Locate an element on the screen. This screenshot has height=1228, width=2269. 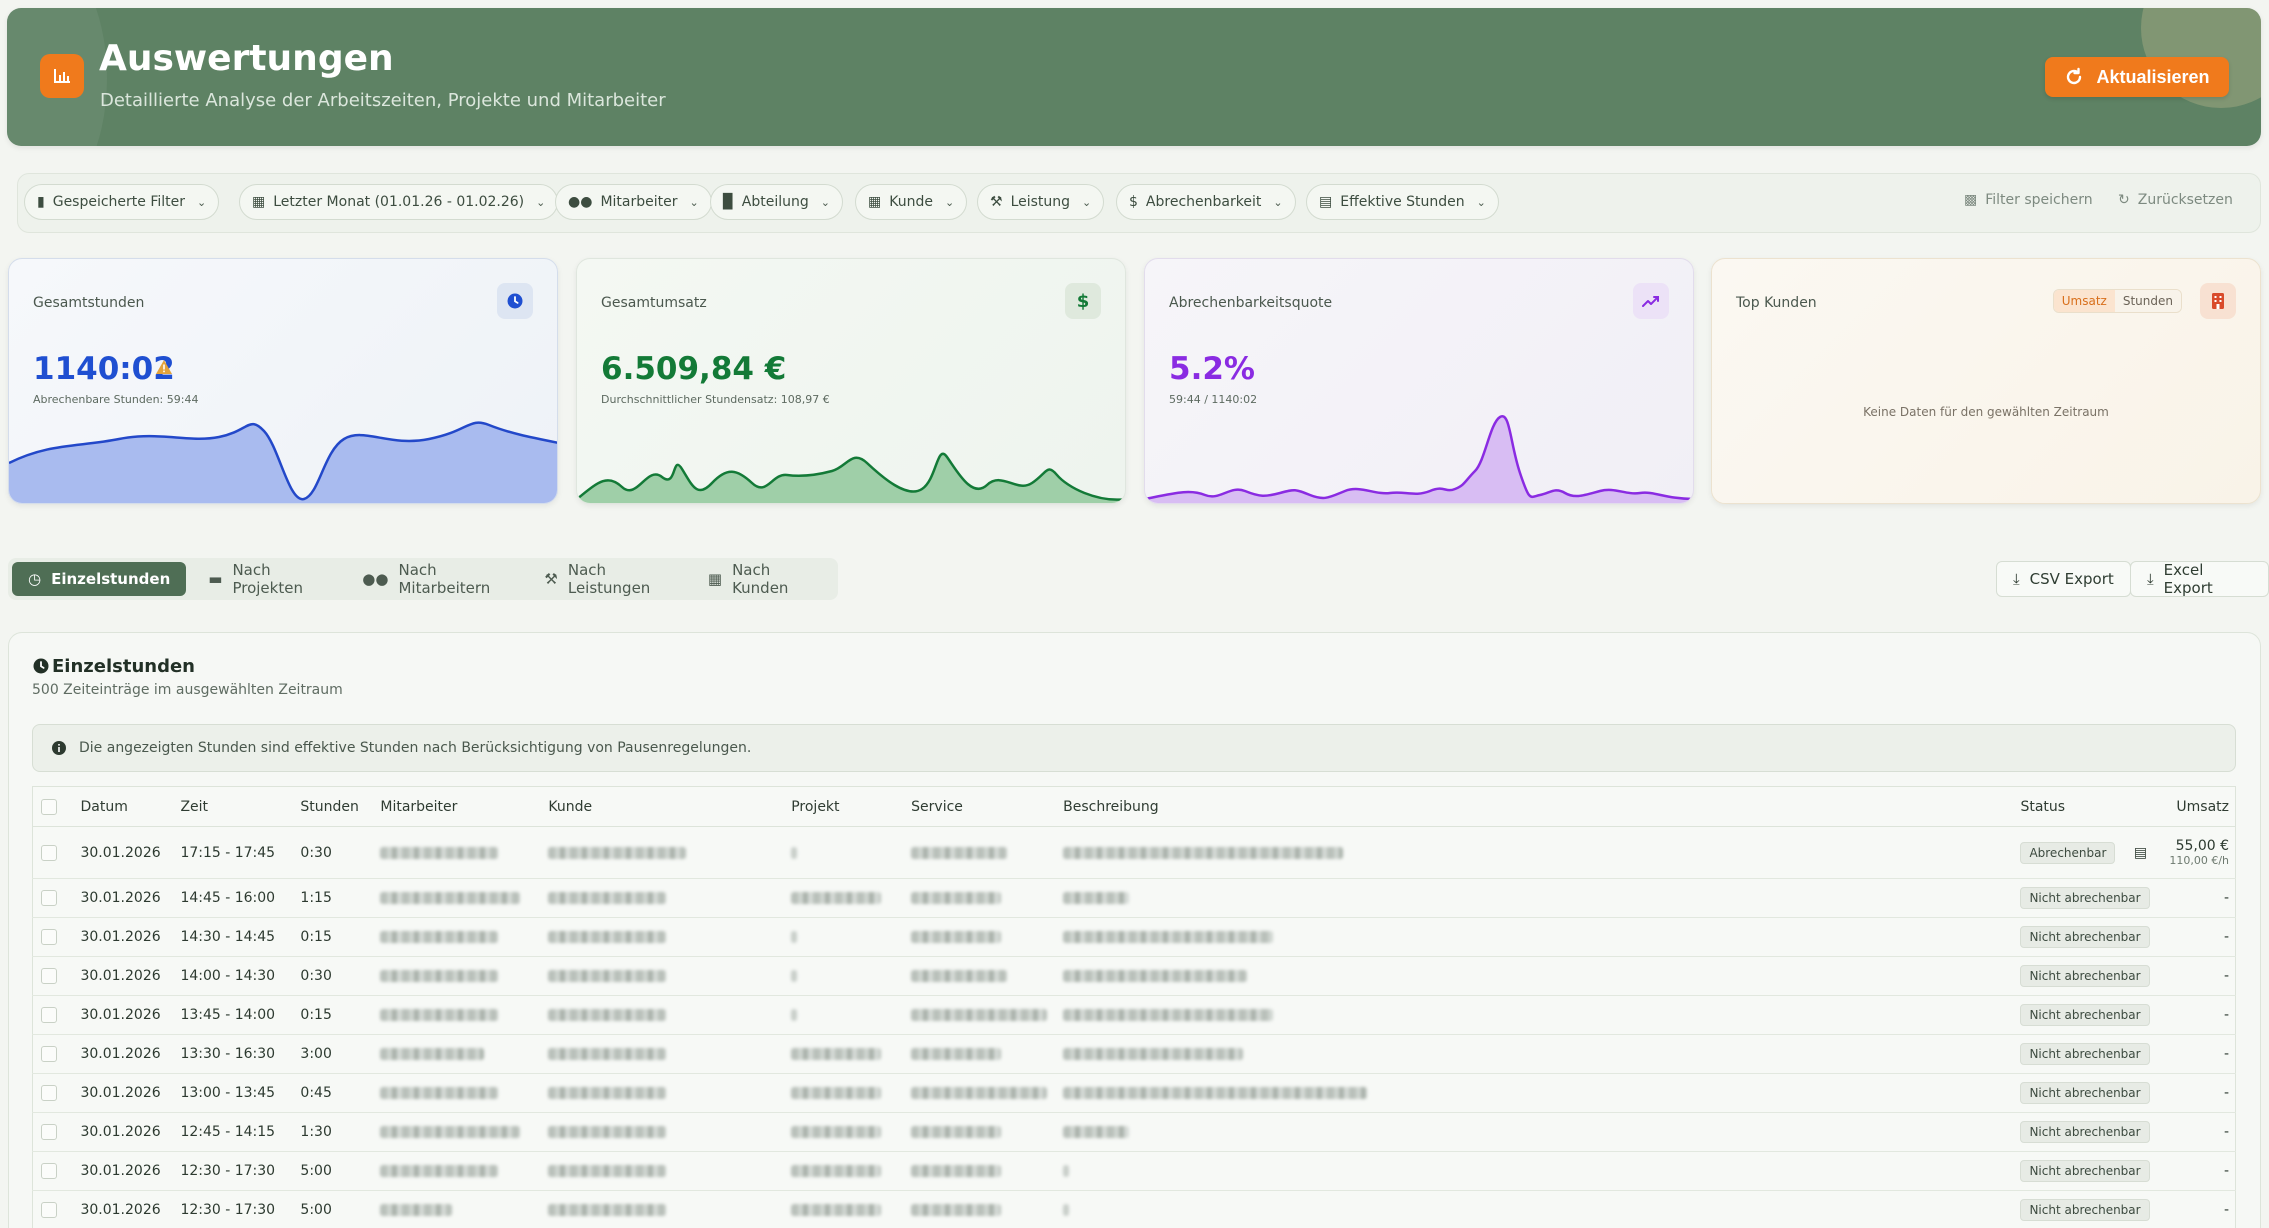
column-header: Projekt is located at coordinates (851, 806).